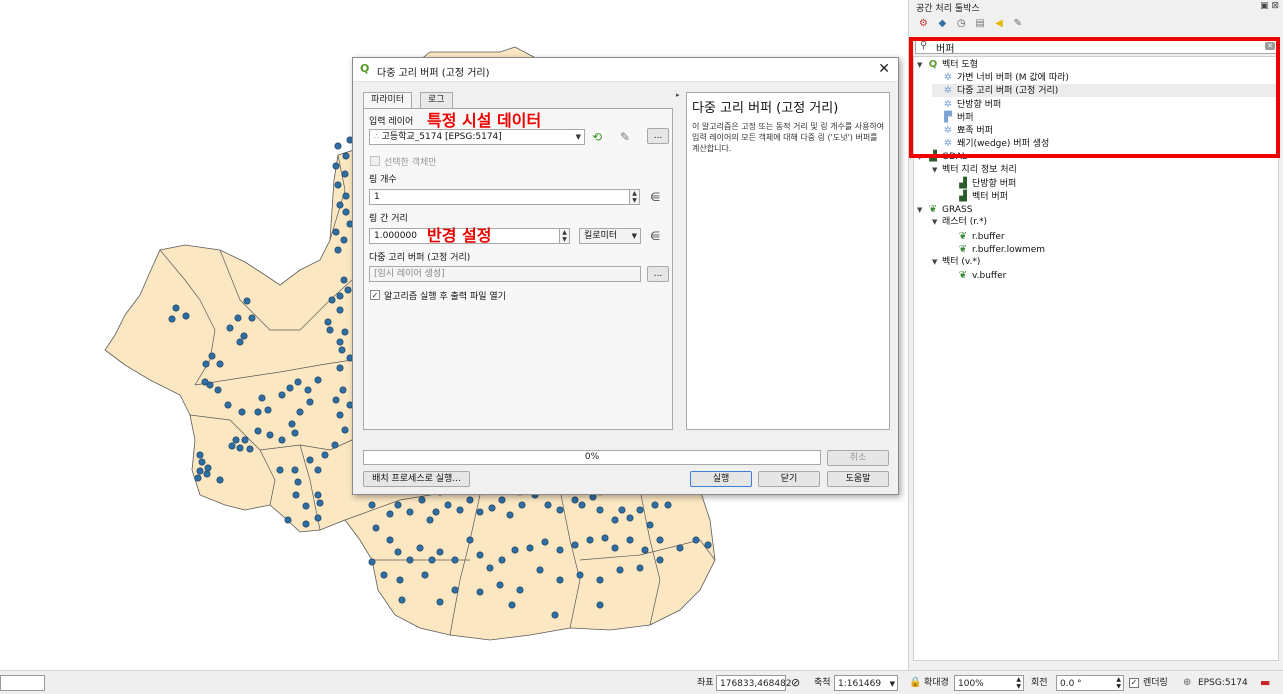 The height and width of the screenshot is (694, 1283). I want to click on coordinate-input: 176833,468482, so click(754, 683).